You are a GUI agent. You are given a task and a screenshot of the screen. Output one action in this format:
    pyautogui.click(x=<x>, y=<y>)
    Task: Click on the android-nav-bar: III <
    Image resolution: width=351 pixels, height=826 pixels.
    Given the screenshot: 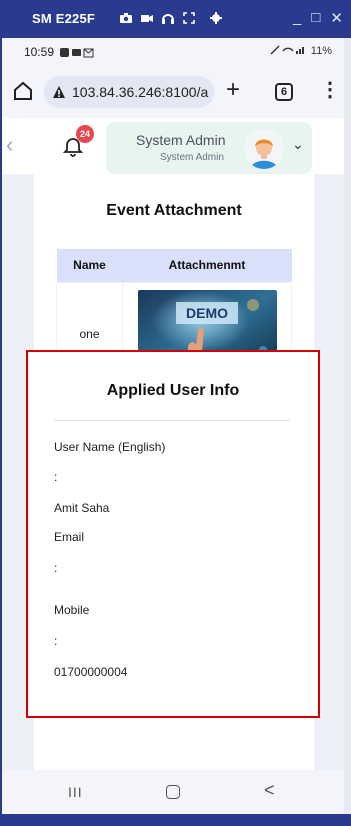 What is the action you would take?
    pyautogui.click(x=173, y=792)
    